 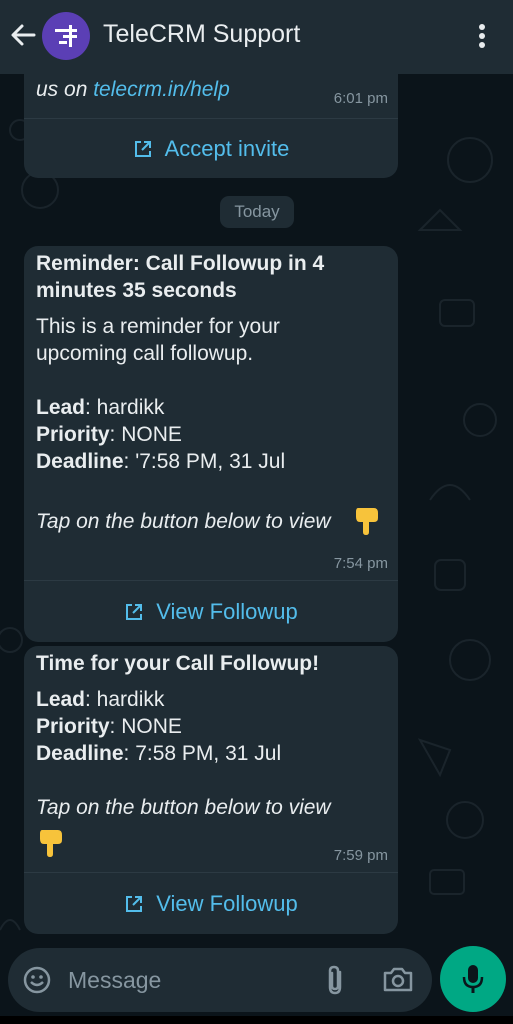 What do you see at coordinates (335, 980) in the screenshot?
I see `paperclip-icon` at bounding box center [335, 980].